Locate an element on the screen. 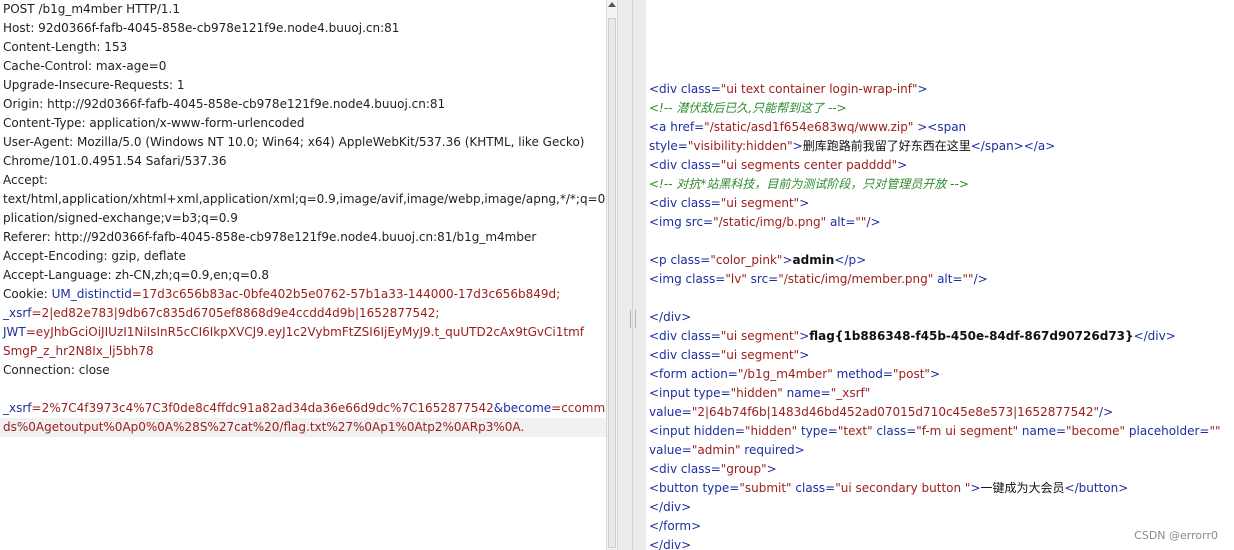  html-attr: hidden= is located at coordinates (719, 431).